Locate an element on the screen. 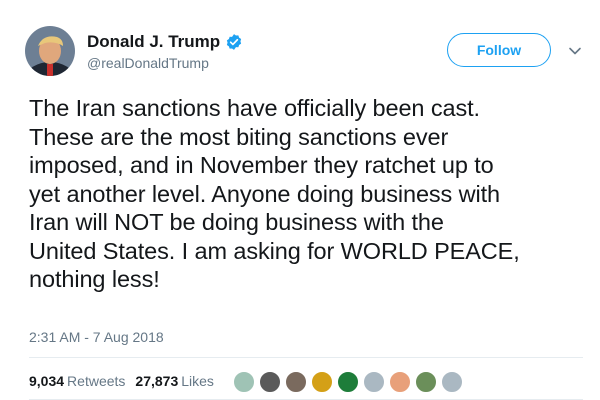 The width and height of the screenshot is (600, 400). chevron-down-icon is located at coordinates (575, 50).